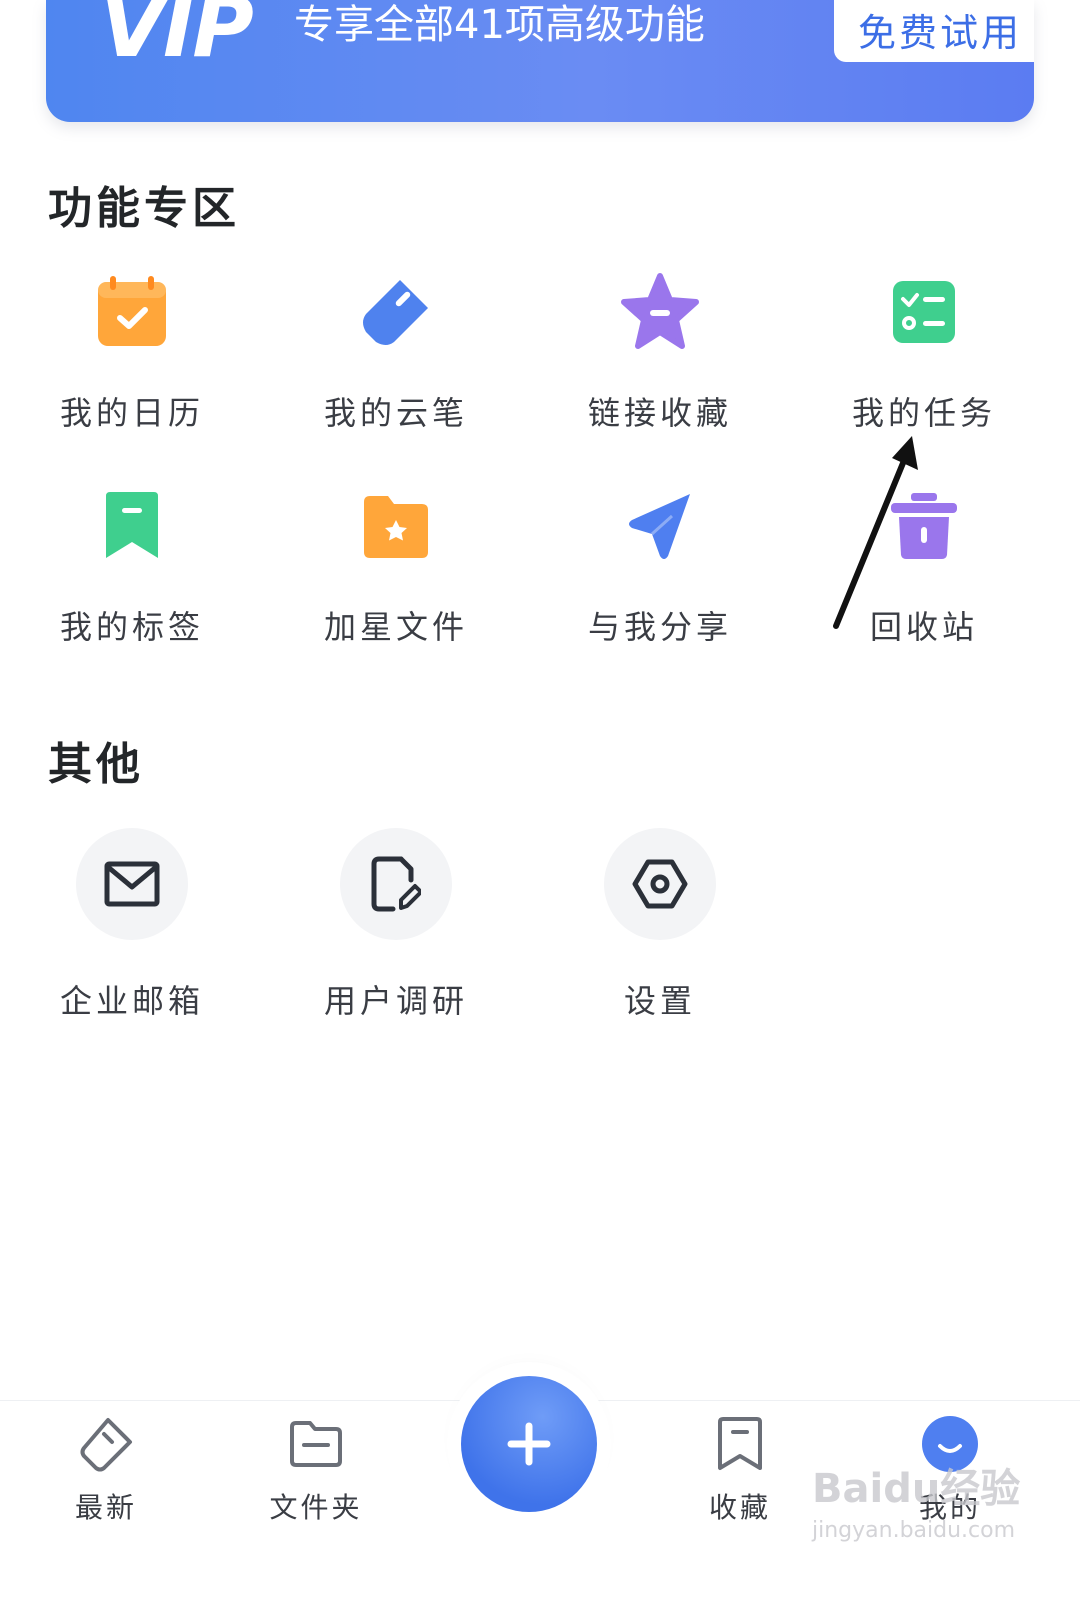 This screenshot has height=1601, width=1080. Describe the element at coordinates (131, 1001) in the screenshot. I see `other-label: 企业邮箱` at that location.